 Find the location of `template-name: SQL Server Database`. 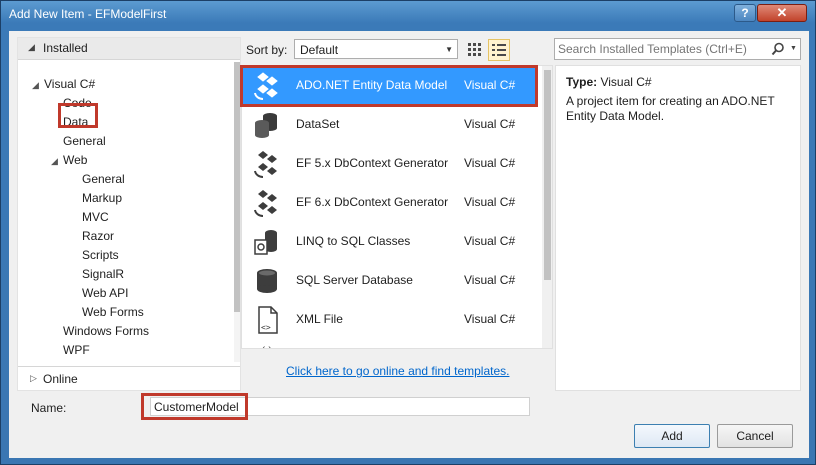

template-name: SQL Server Database is located at coordinates (354, 280).